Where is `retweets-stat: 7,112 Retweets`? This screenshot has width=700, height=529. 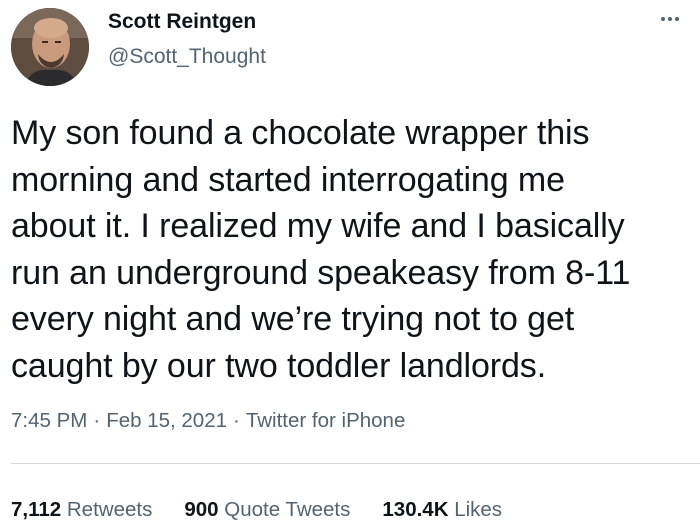
retweets-stat: 7,112 Retweets is located at coordinates (81, 510).